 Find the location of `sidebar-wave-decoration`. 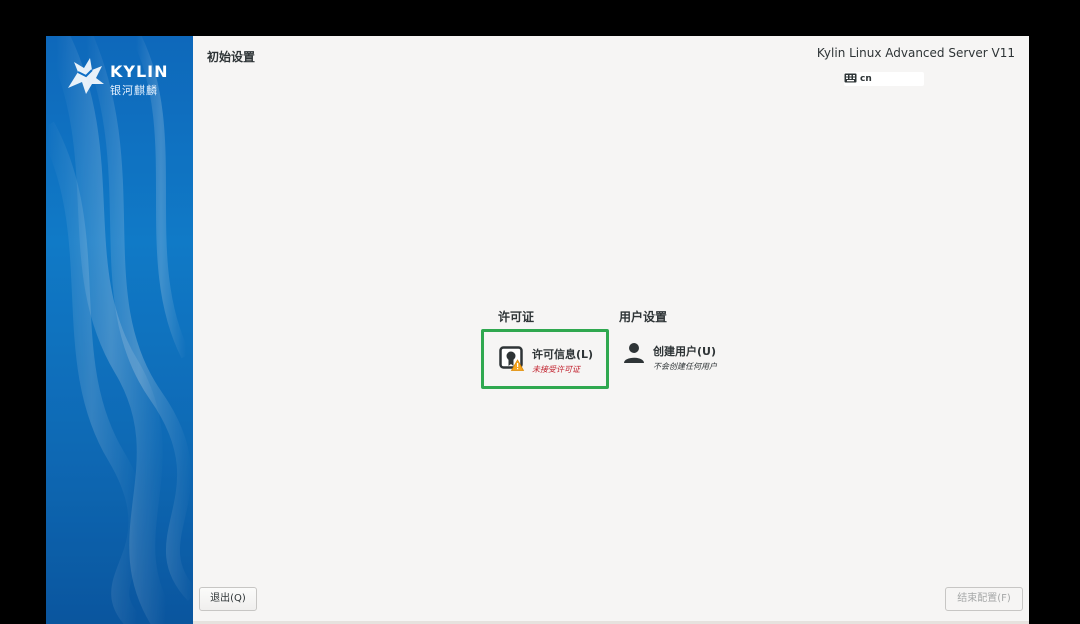

sidebar-wave-decoration is located at coordinates (119, 330).